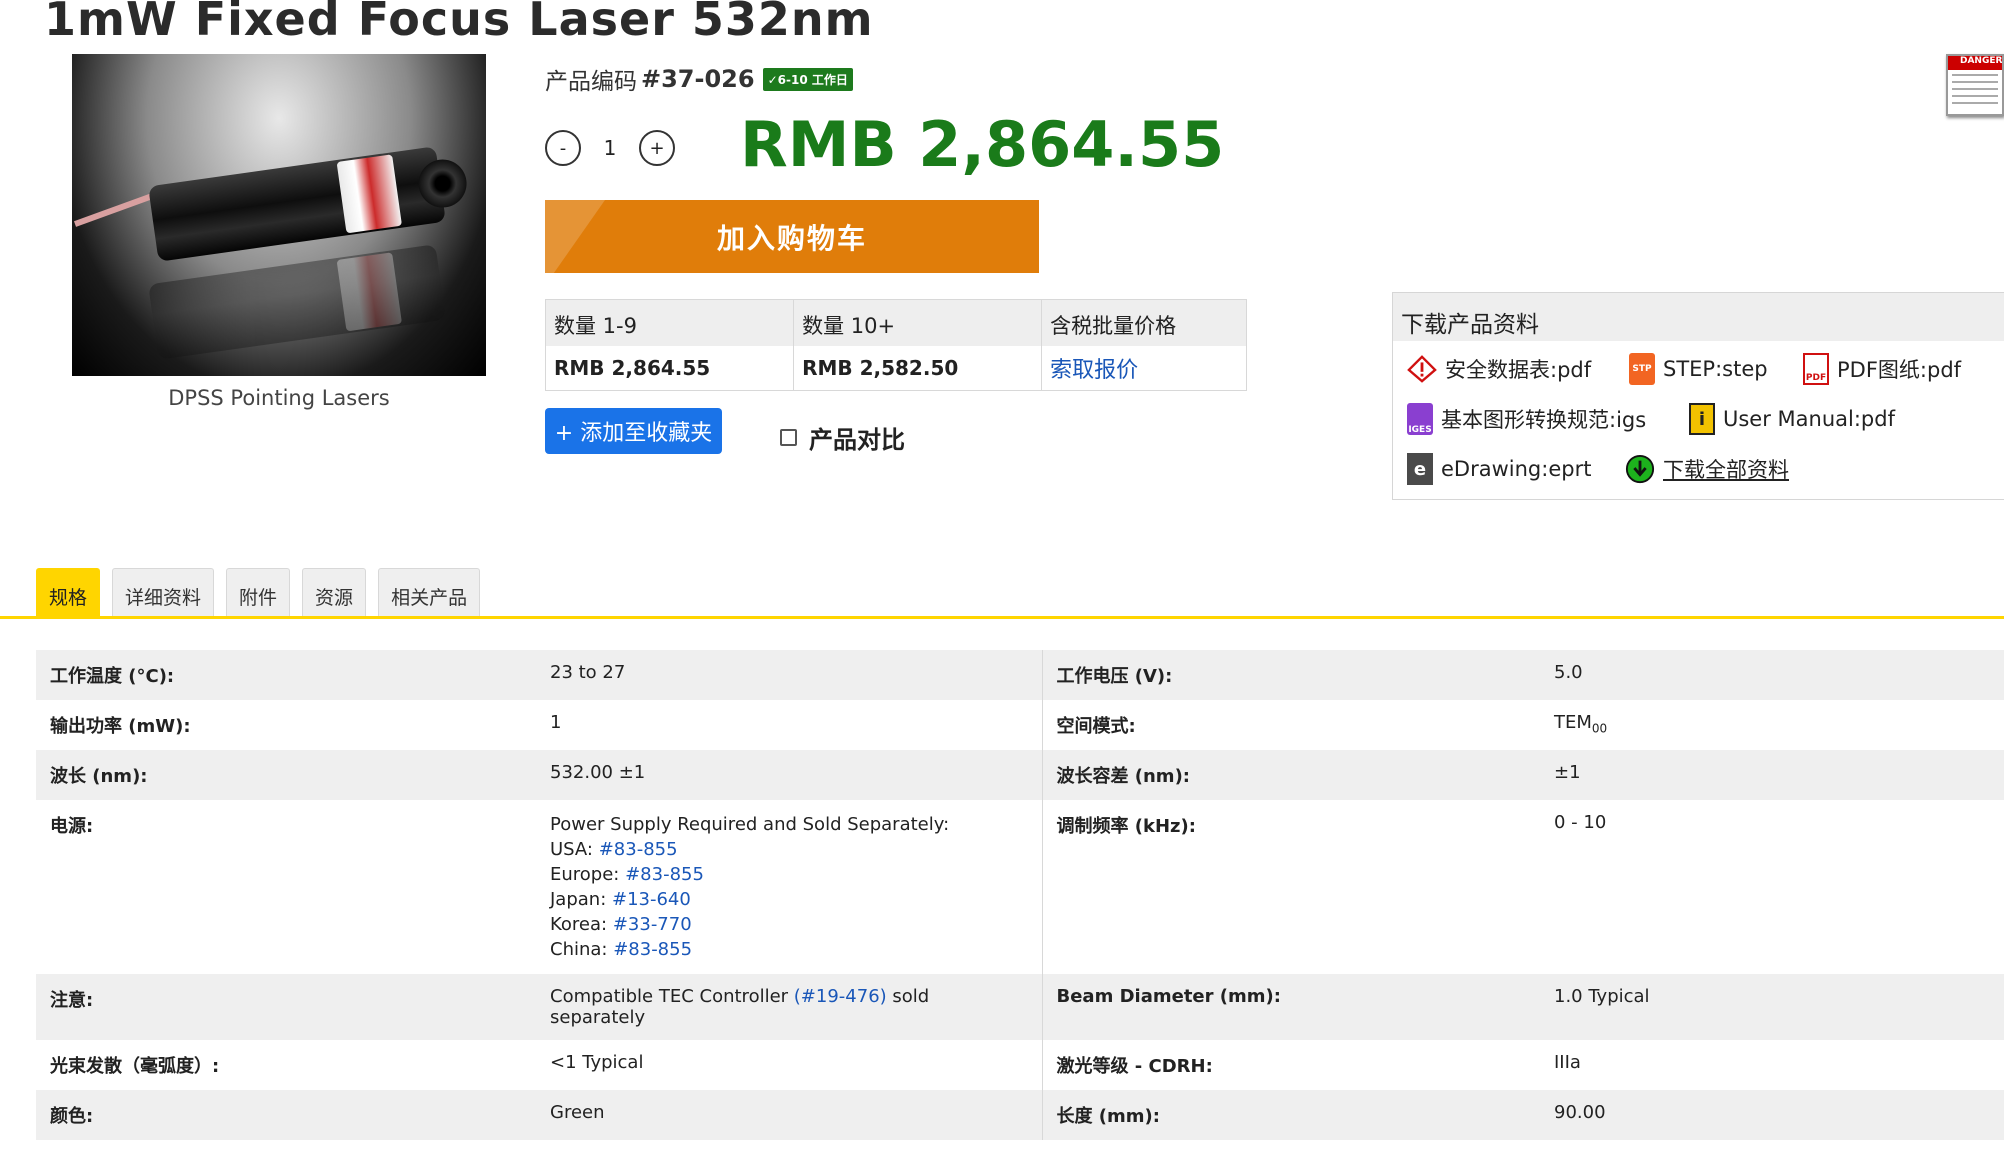  I want to click on power-supply-korea-link: #33-770, so click(652, 924).